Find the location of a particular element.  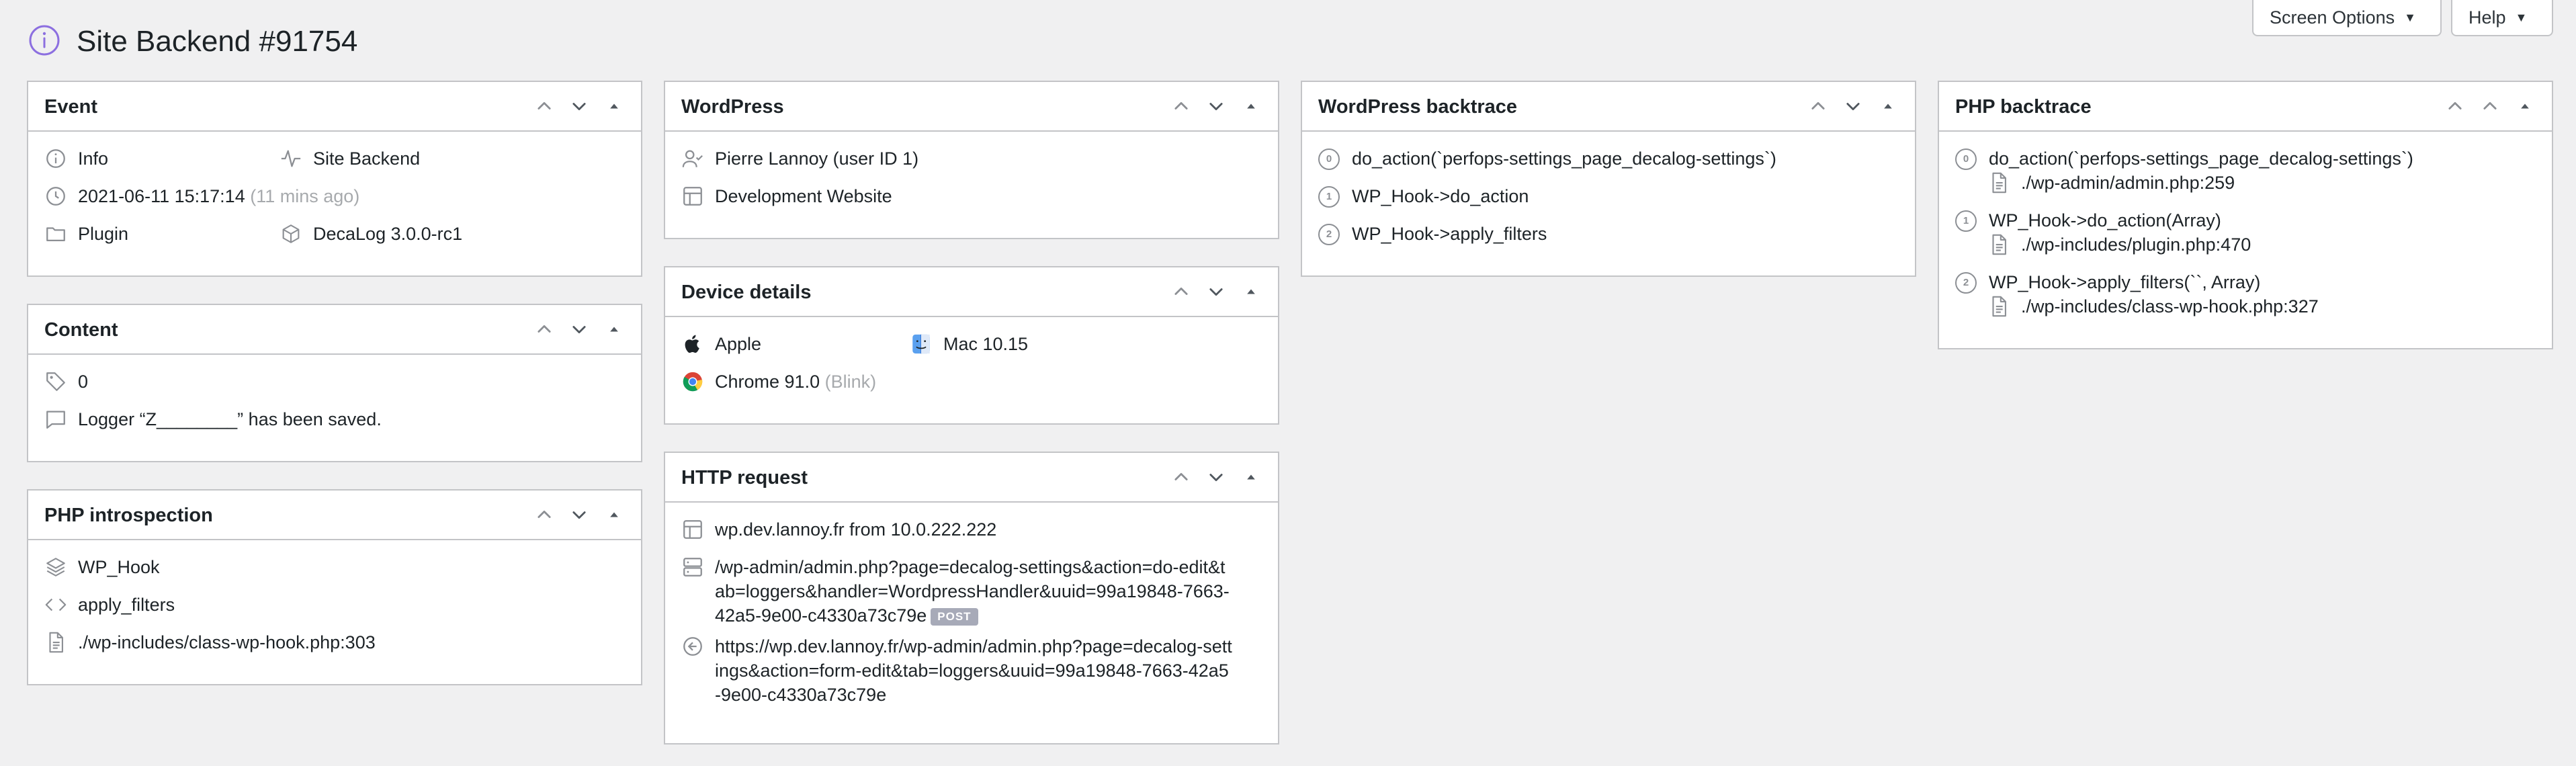

php-backtrace-box-header: PHP backtrace is located at coordinates (2245, 107).